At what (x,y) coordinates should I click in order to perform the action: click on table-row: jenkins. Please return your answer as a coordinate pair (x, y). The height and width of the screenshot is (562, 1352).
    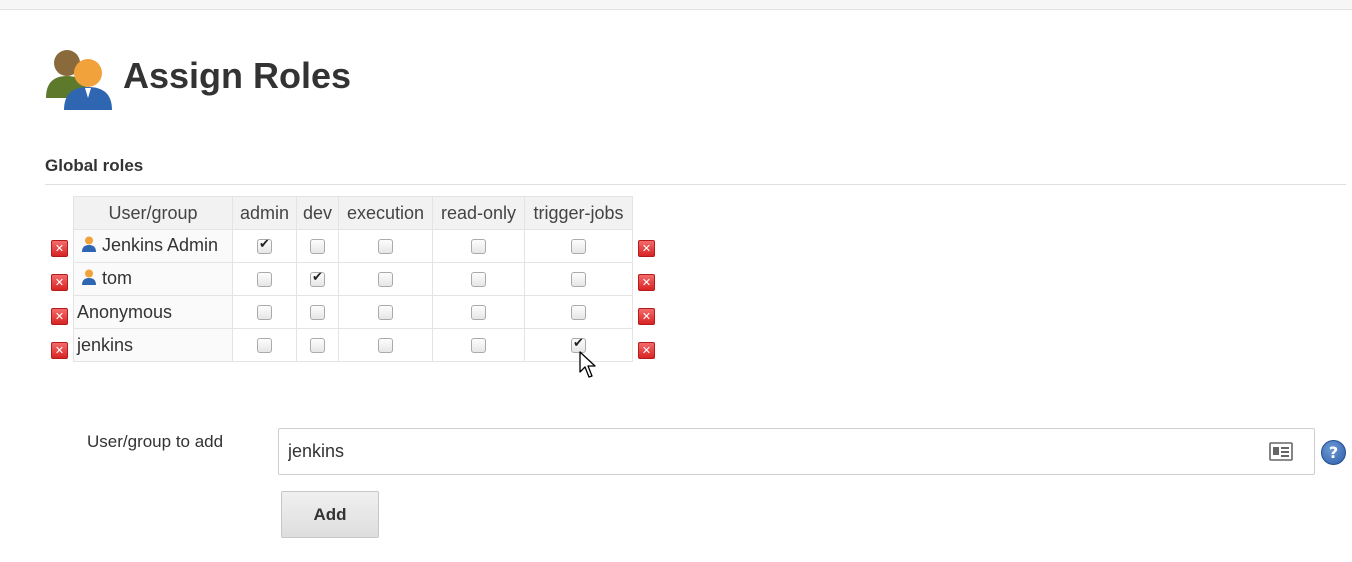
    Looking at the image, I should click on (353, 345).